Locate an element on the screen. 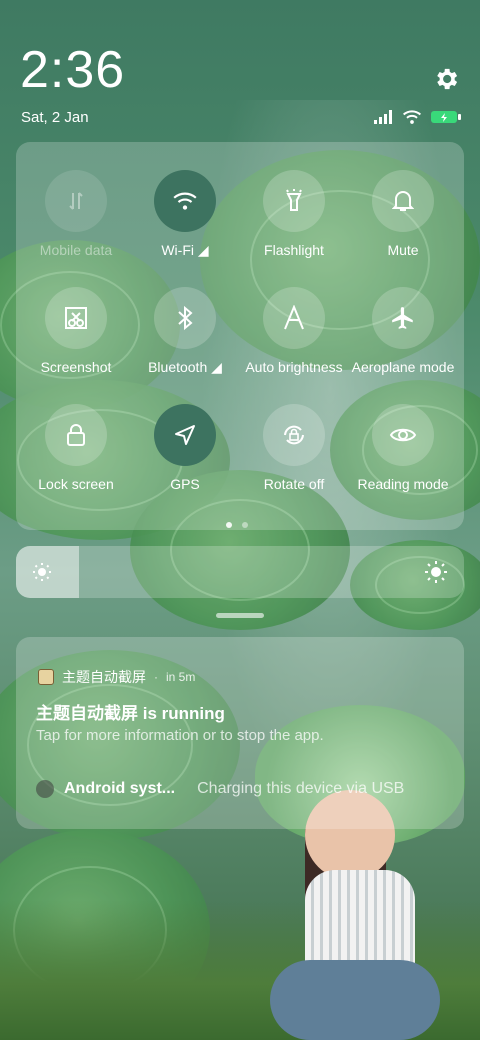  notification-header: 主题自动截屏 · in 5m is located at coordinates (116, 677).